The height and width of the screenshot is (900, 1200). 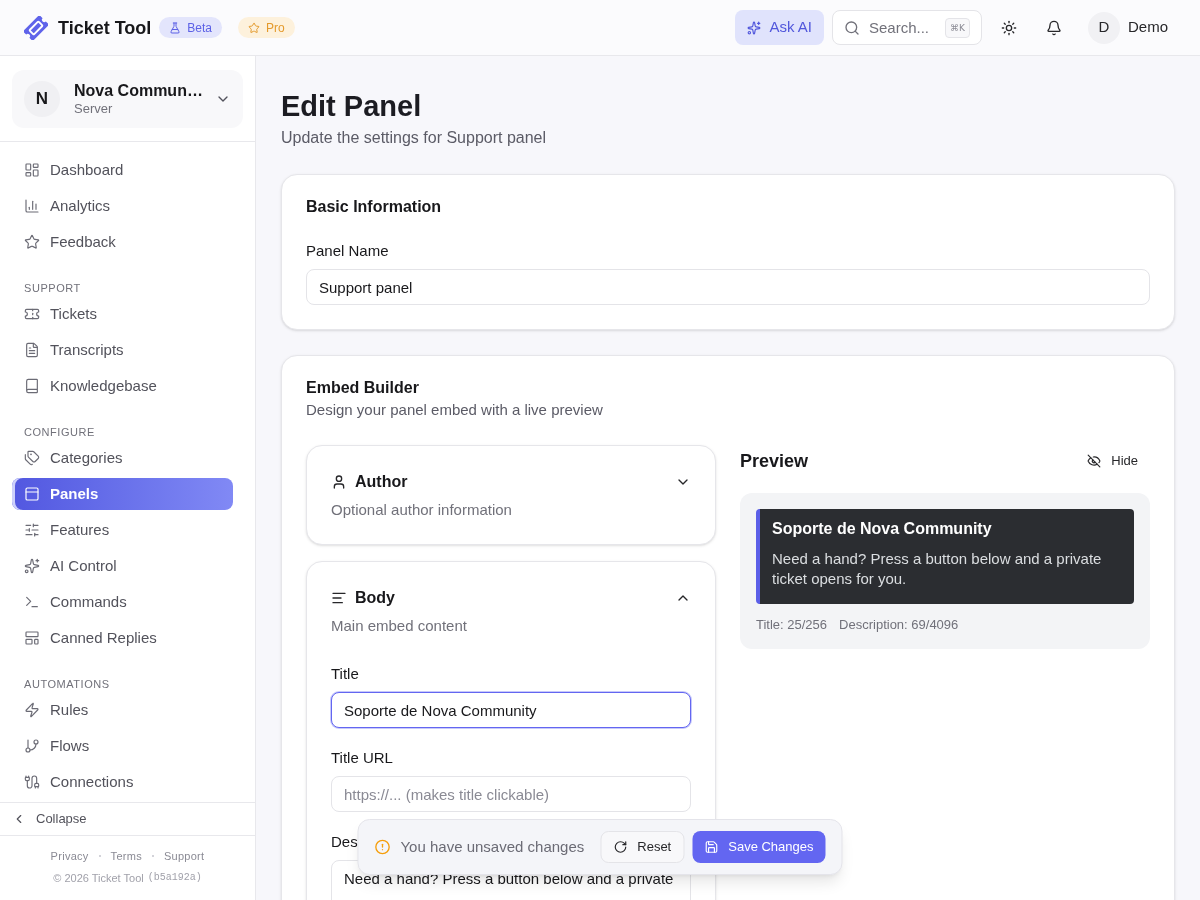 What do you see at coordinates (511, 794) in the screenshot?
I see `text-input: https://... (makes title clickable)` at bounding box center [511, 794].